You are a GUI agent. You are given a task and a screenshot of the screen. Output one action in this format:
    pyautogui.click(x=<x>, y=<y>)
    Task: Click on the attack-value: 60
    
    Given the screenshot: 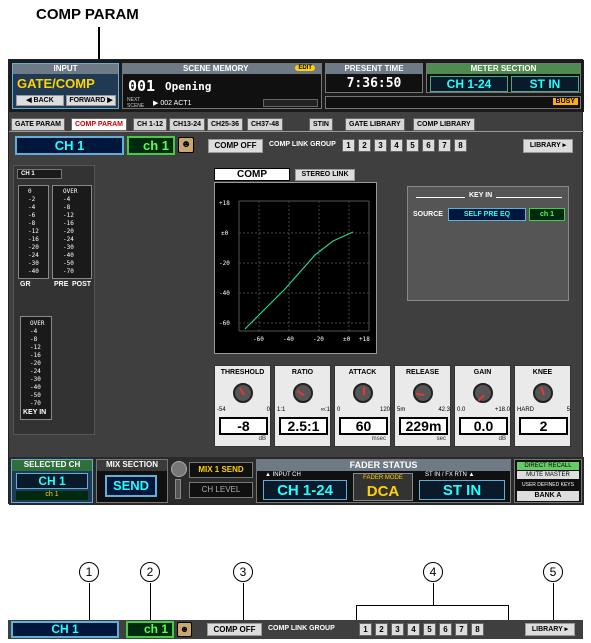 What is the action you would take?
    pyautogui.click(x=363, y=426)
    